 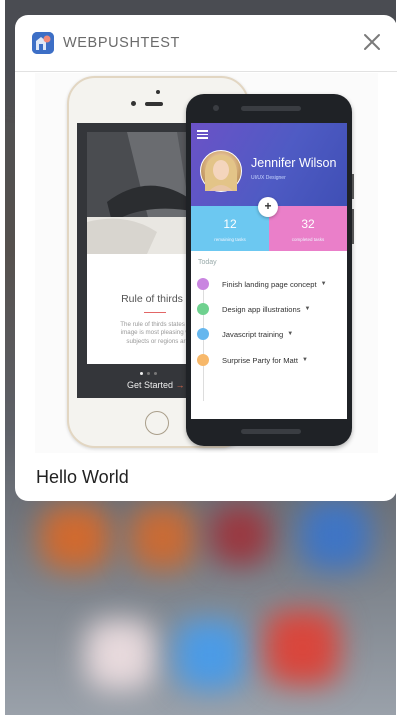 I want to click on task-label: Finish landing page concept, so click(x=269, y=284).